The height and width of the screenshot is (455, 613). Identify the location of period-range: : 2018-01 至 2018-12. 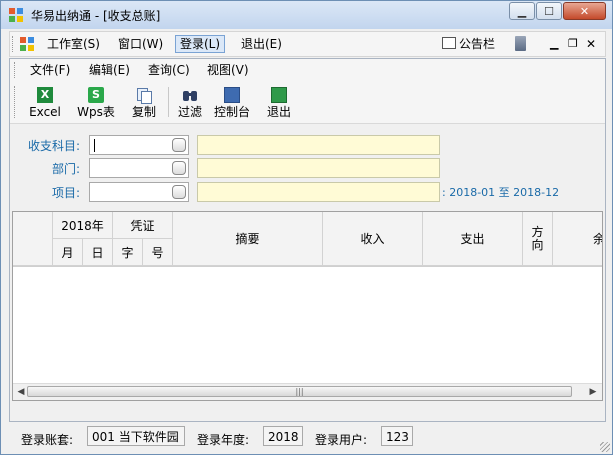
(501, 192).